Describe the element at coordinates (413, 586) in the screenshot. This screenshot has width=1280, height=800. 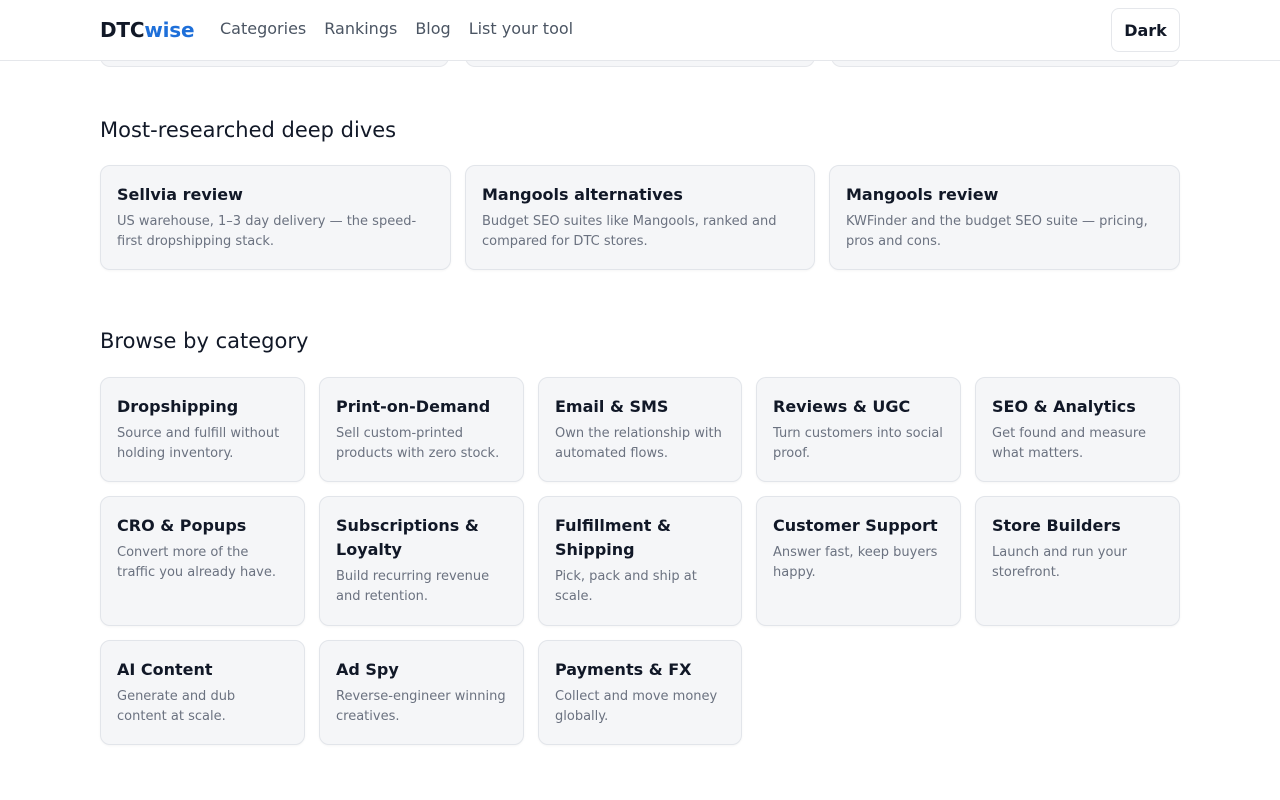
I see `card-description: Build recurring revenue and retention.` at that location.